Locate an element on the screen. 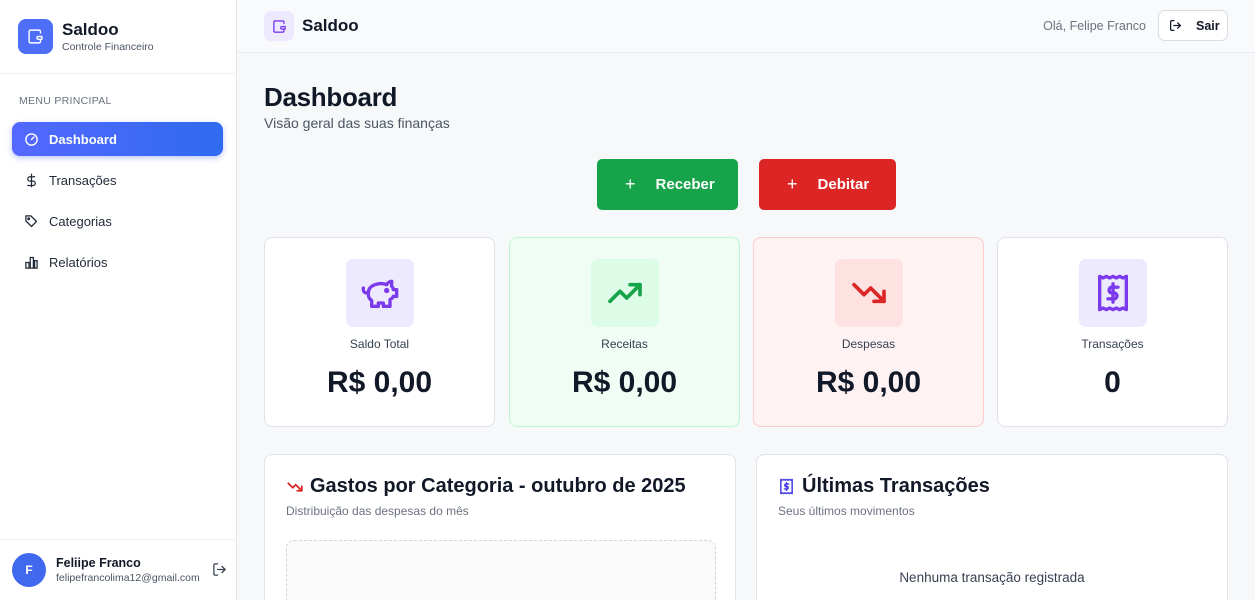 The image size is (1255, 600). sidebar-item-transacoes: Transações is located at coordinates (117, 180).